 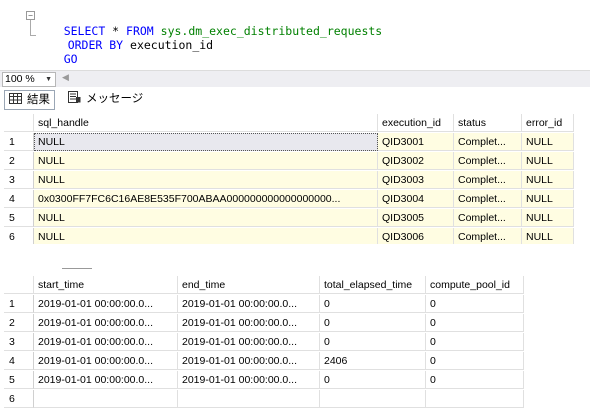 I want to click on grid-cell: QID3004, so click(x=416, y=199).